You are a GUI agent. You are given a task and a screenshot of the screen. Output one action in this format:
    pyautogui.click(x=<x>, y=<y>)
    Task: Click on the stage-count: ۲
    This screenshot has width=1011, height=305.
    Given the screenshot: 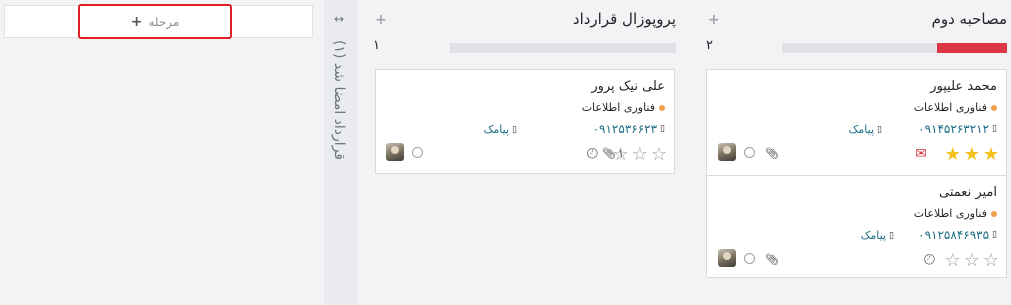 What is the action you would take?
    pyautogui.click(x=709, y=45)
    